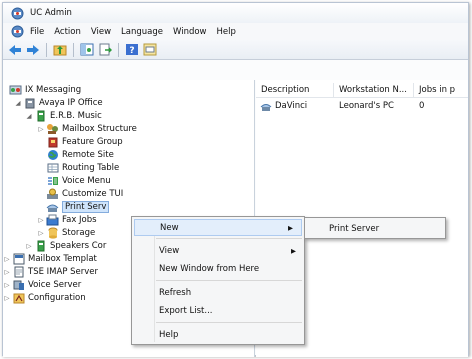  What do you see at coordinates (52, 155) in the screenshot?
I see `globe-icon` at bounding box center [52, 155].